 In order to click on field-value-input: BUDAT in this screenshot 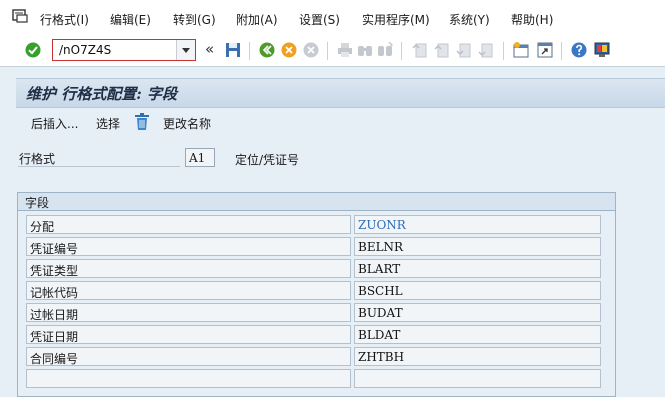, I will do `click(477, 312)`.